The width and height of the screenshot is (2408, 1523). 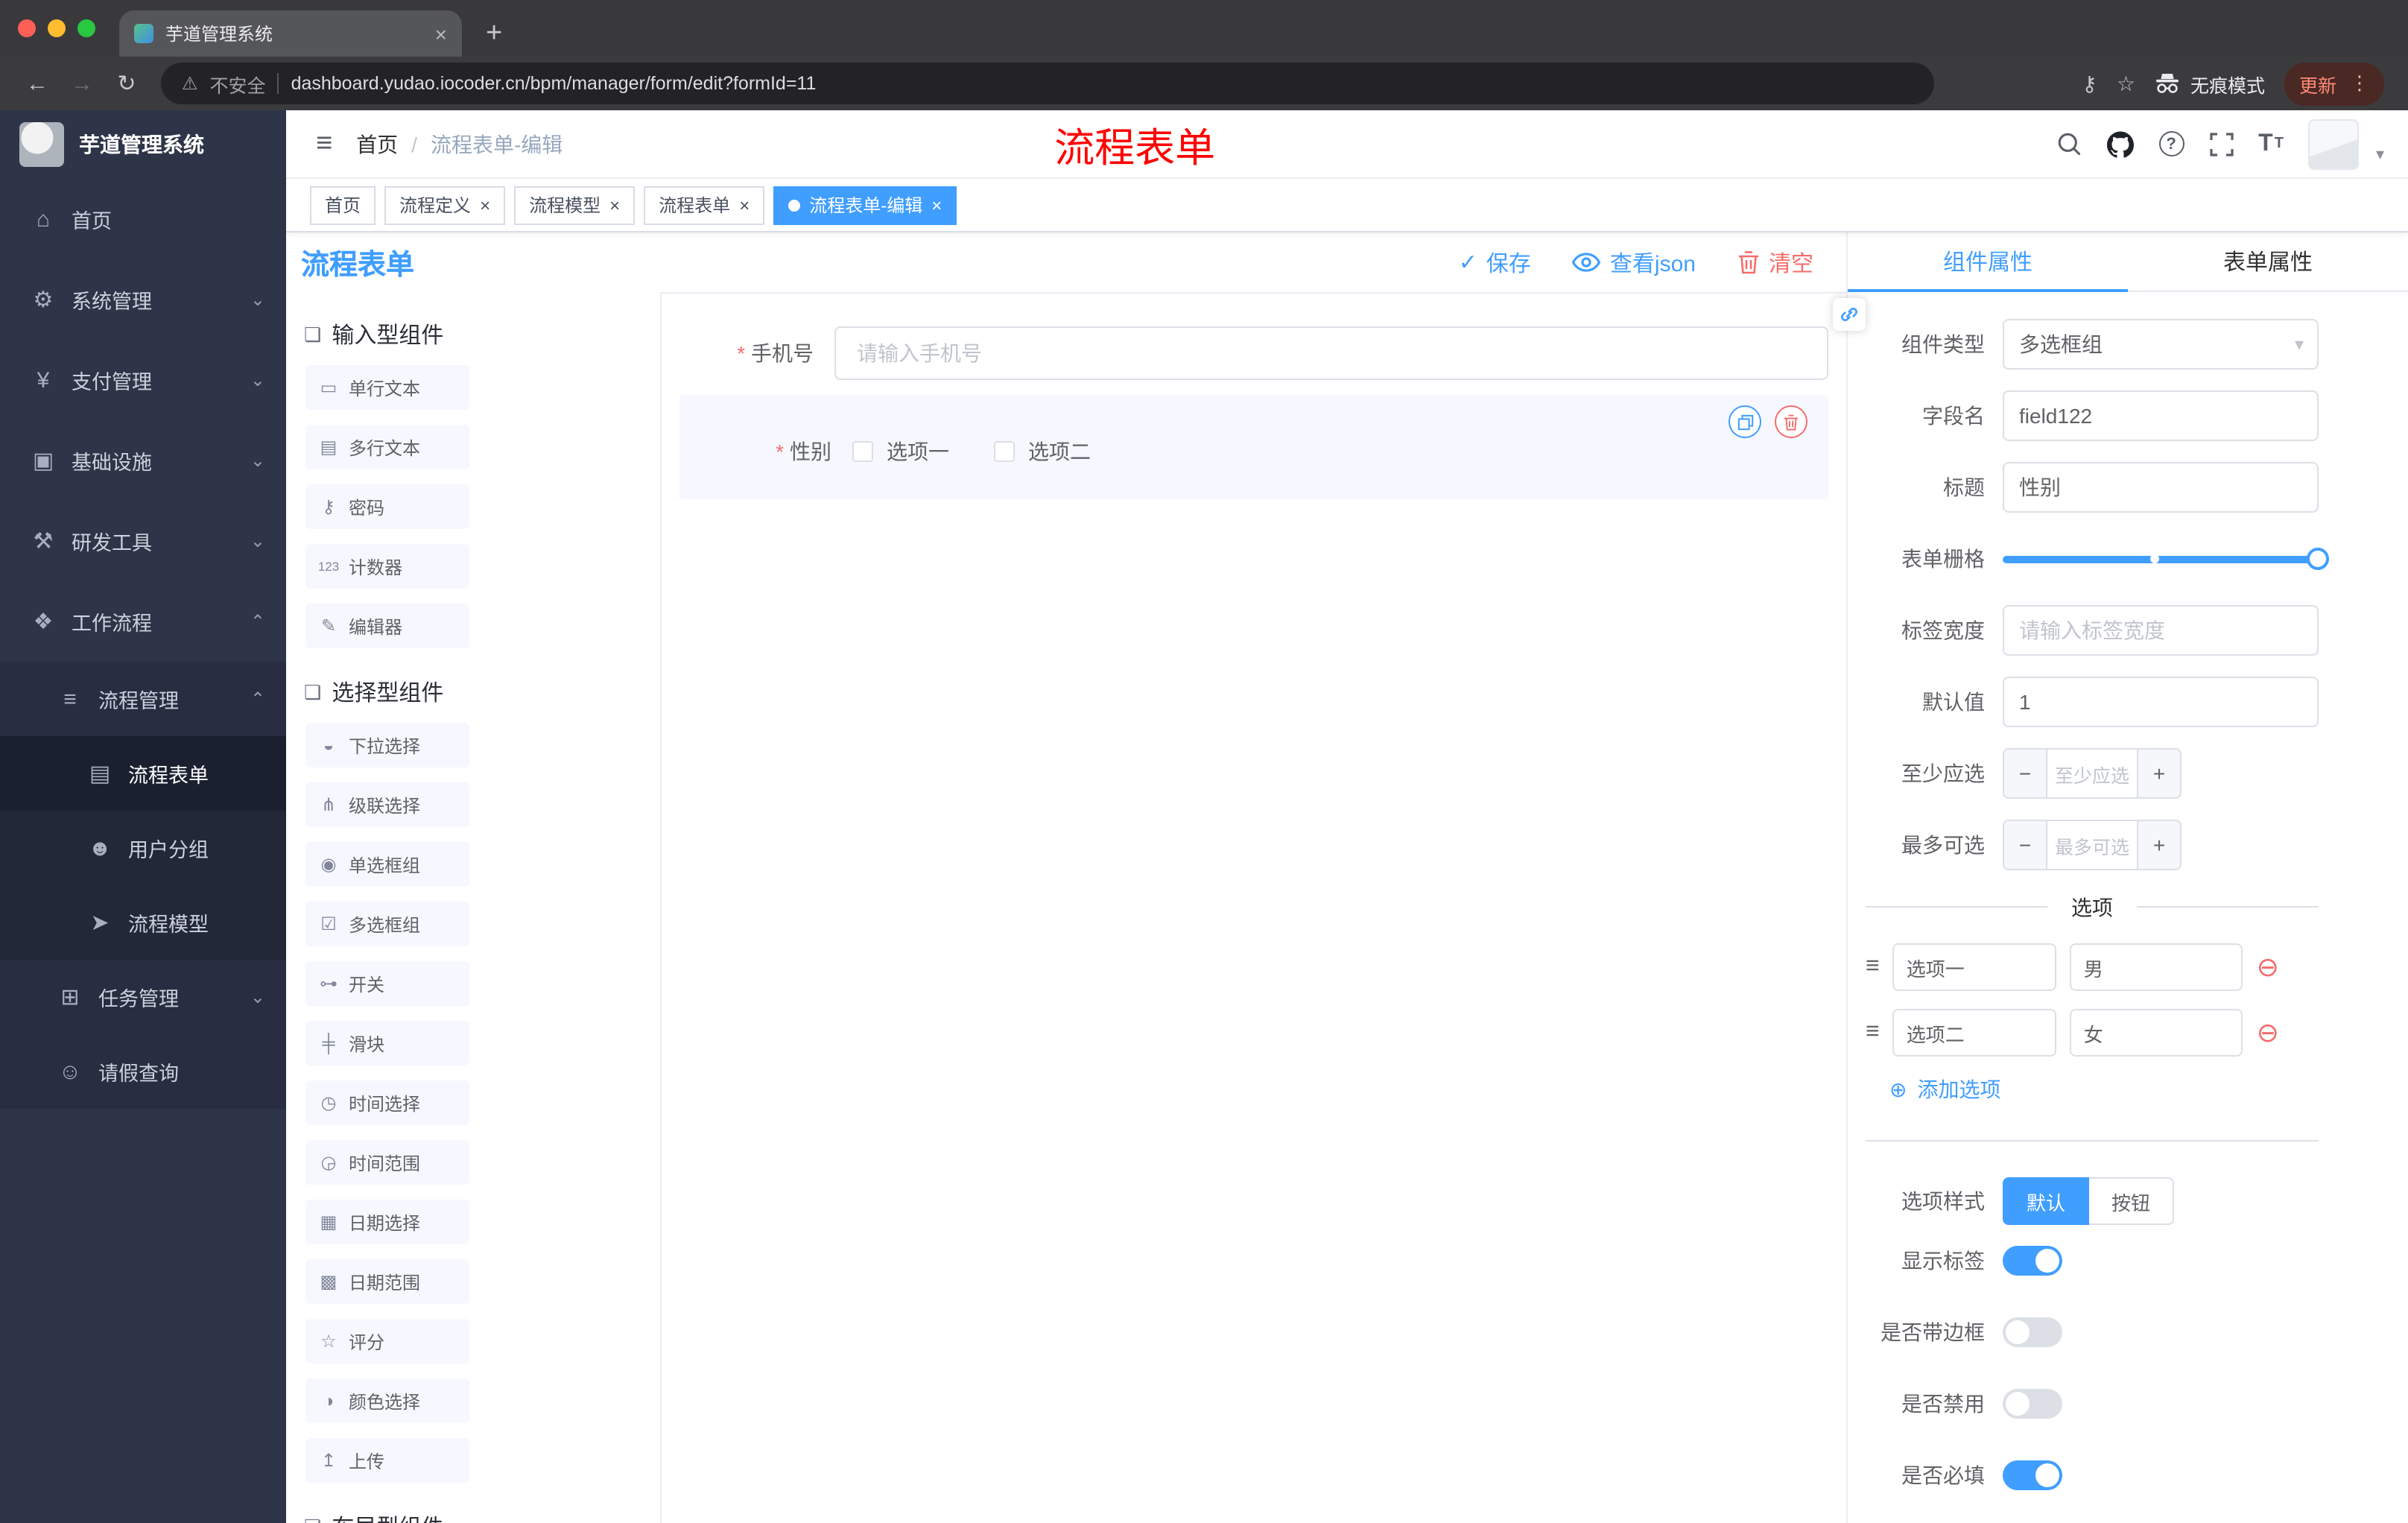 What do you see at coordinates (387, 864) in the screenshot?
I see `palette-component-radio-group: ◉ 单选框组` at bounding box center [387, 864].